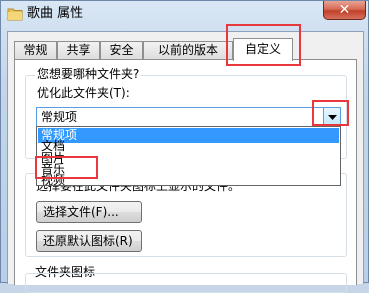 The width and height of the screenshot is (369, 293). What do you see at coordinates (83, 93) in the screenshot?
I see `optimize-folder-label: 优化此文件夹(T):` at bounding box center [83, 93].